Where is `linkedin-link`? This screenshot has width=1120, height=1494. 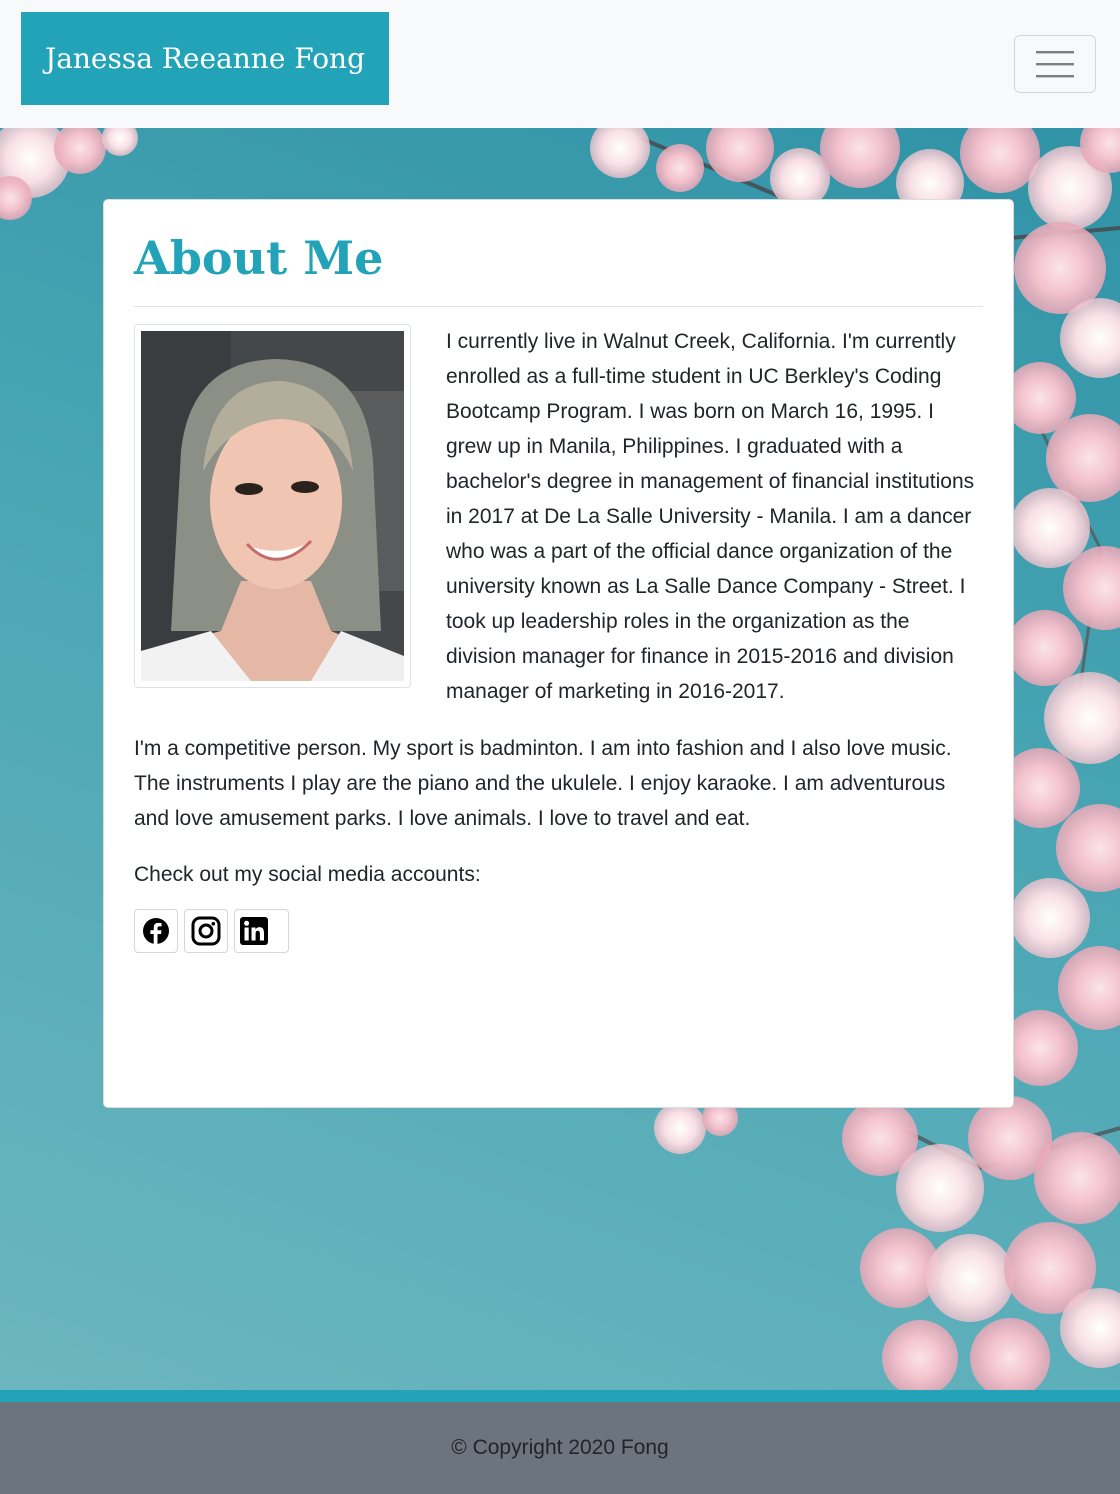
linkedin-link is located at coordinates (261, 931).